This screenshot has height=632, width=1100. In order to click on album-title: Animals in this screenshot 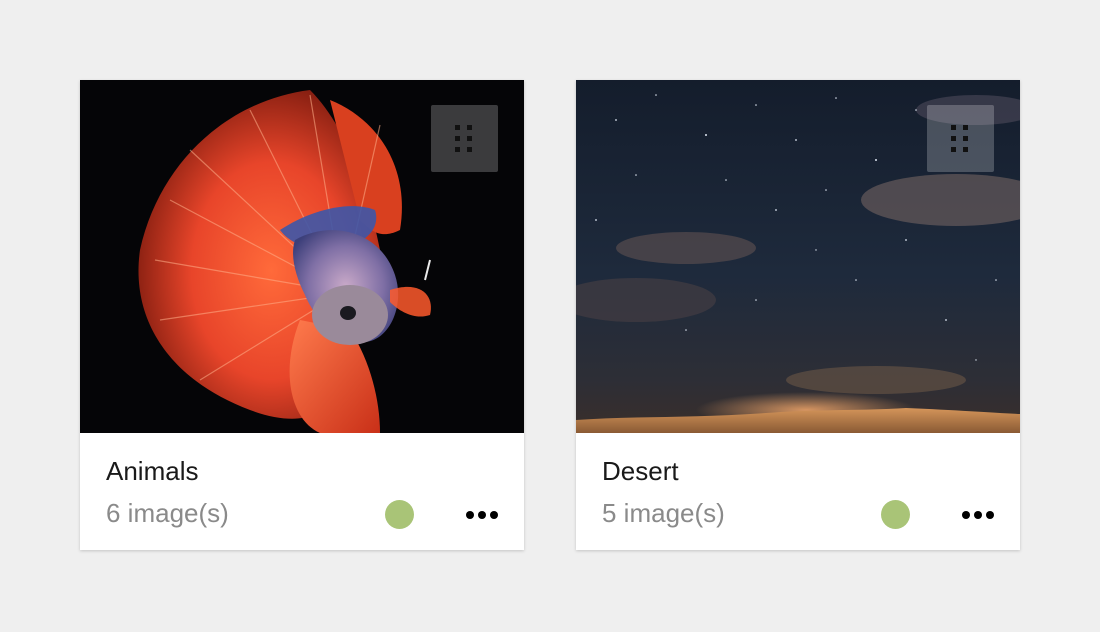, I will do `click(152, 471)`.